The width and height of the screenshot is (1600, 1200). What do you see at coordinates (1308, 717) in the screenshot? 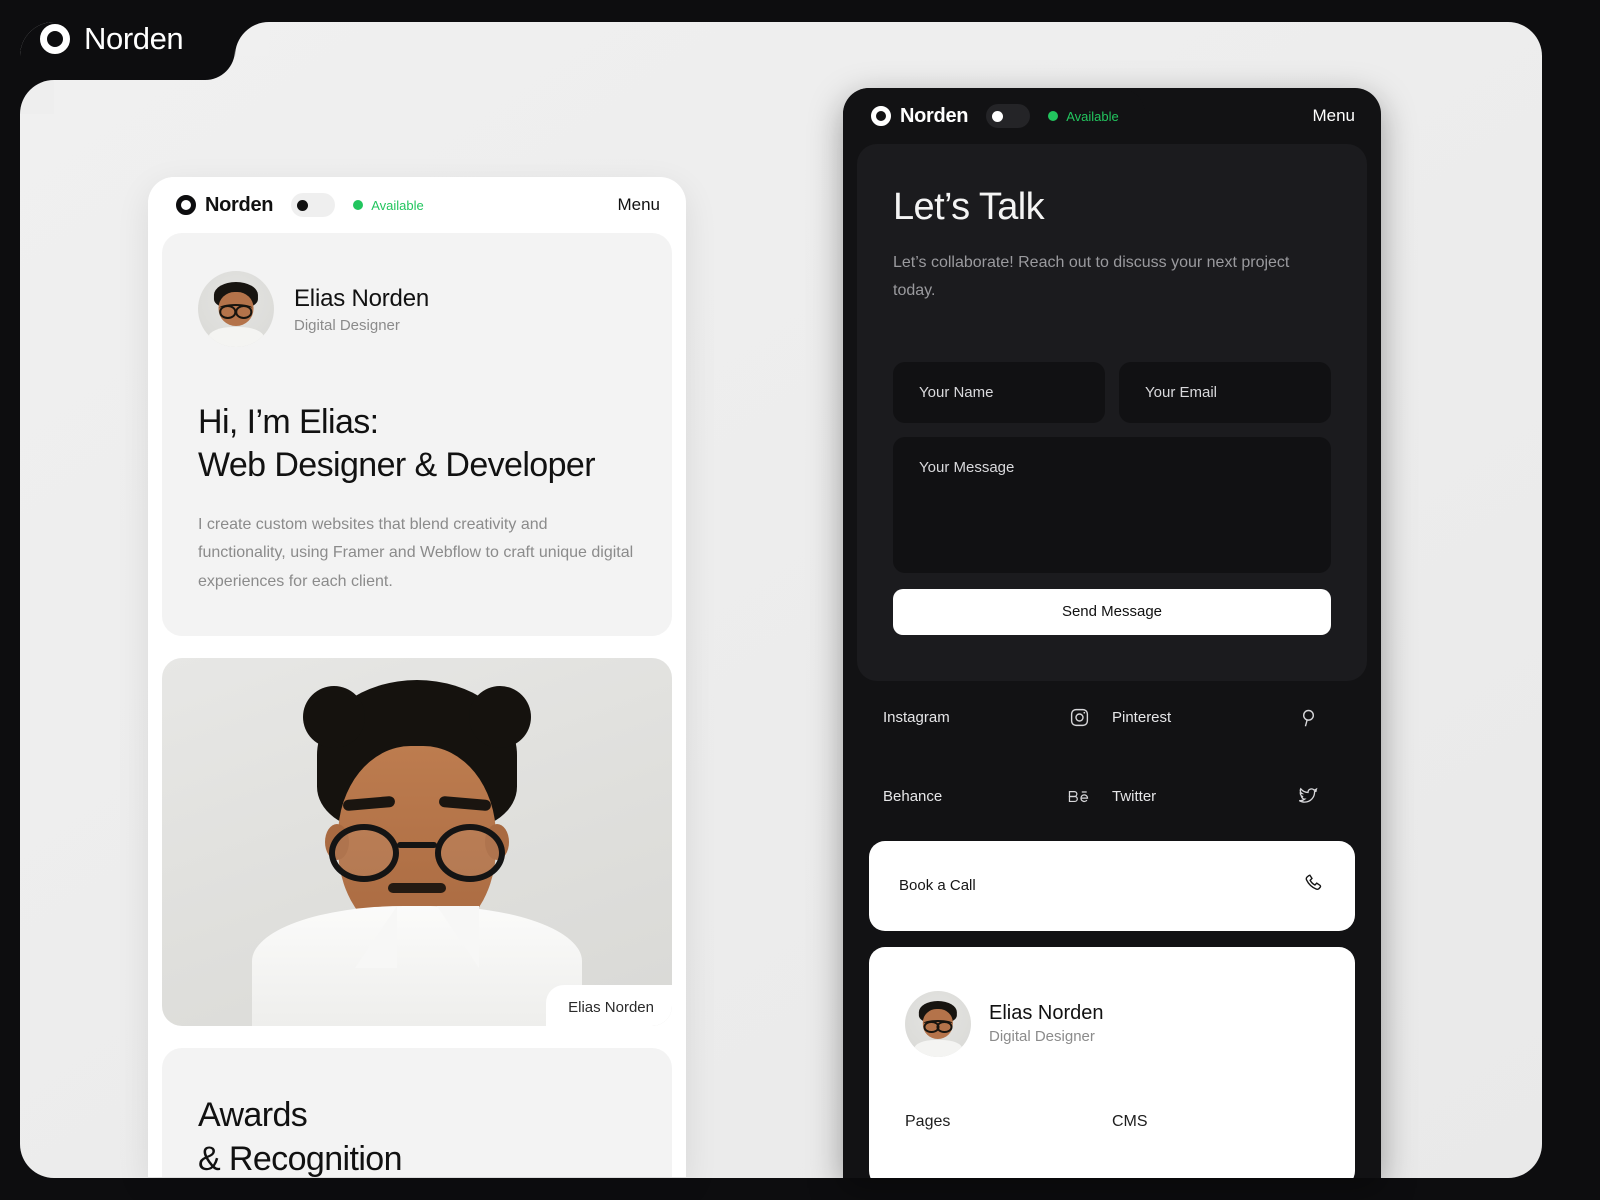
I see `pinterest-icon` at bounding box center [1308, 717].